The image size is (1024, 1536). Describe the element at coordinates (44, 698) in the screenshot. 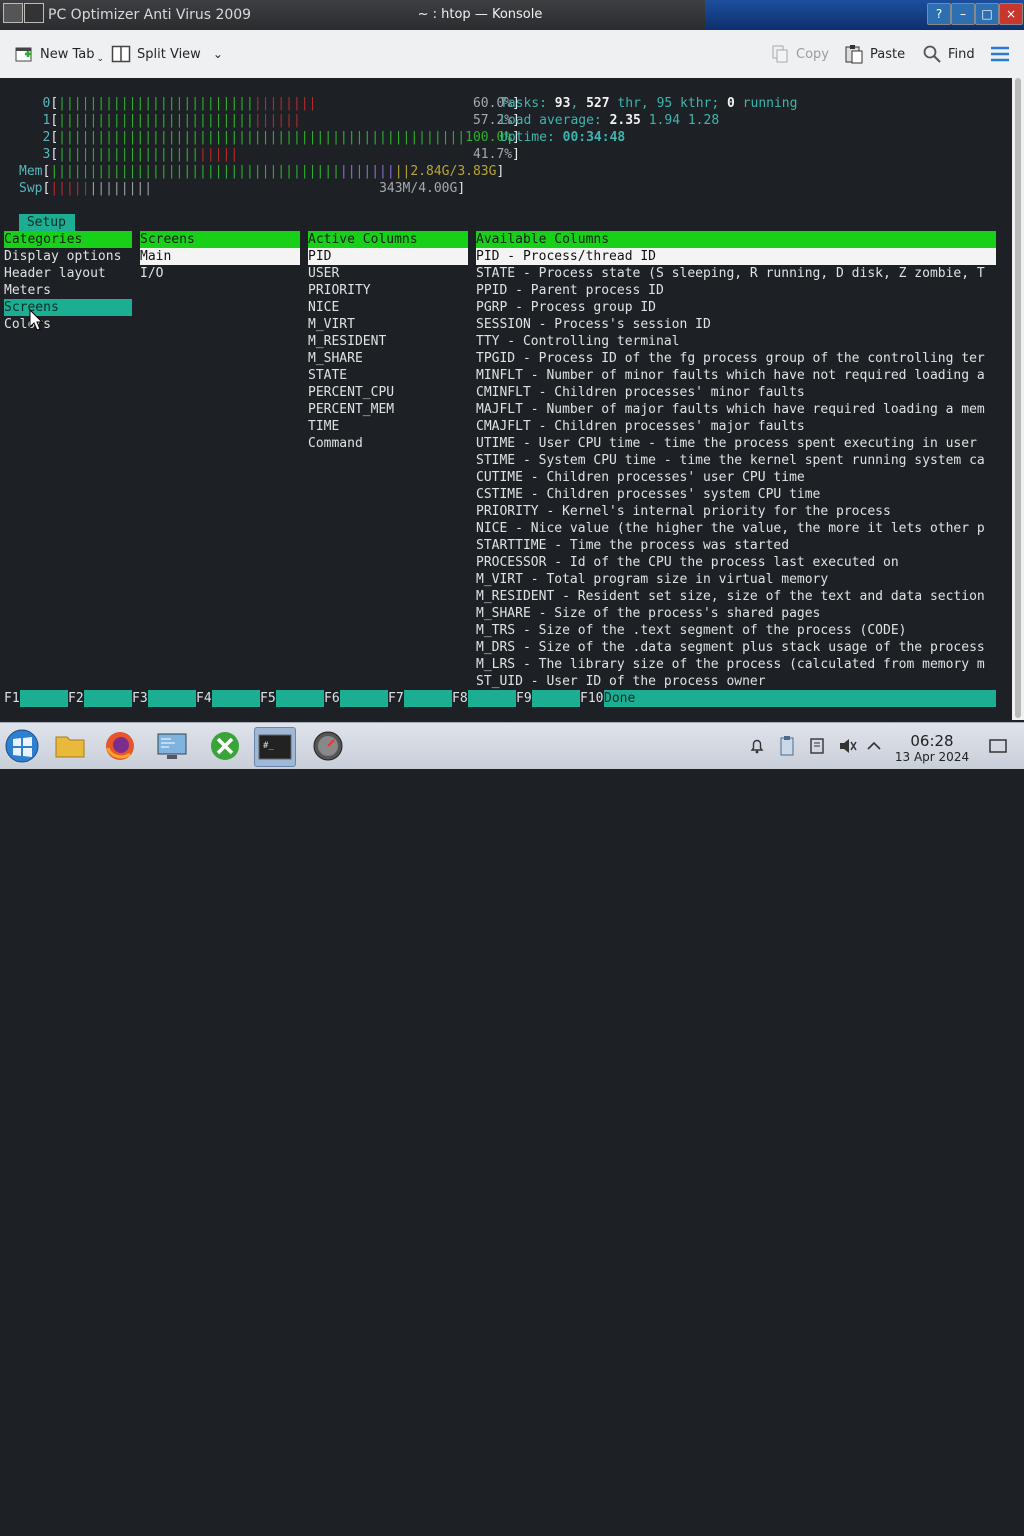

I see `f1-action` at that location.